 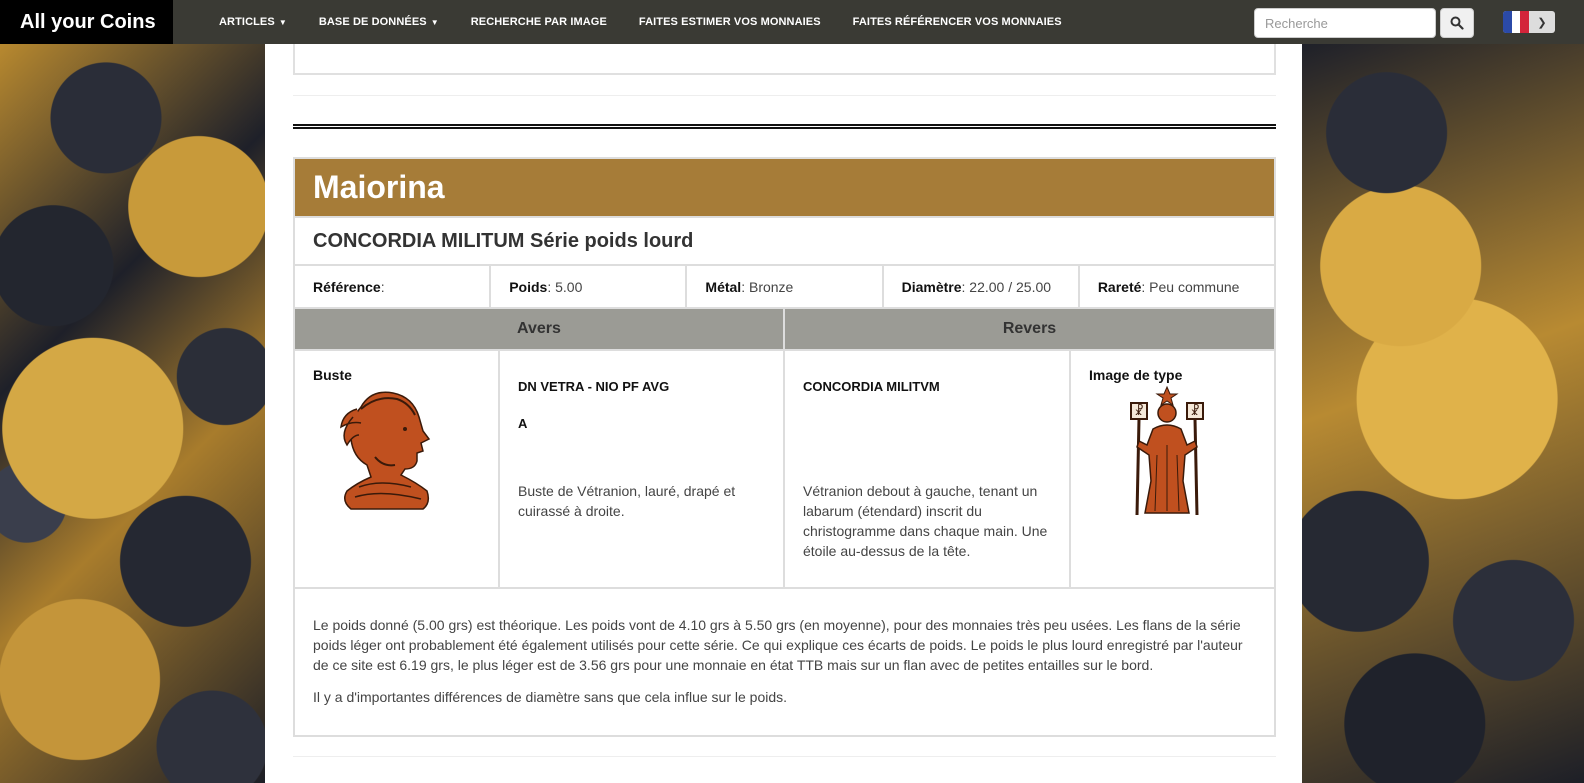 I want to click on nav-item-label: ARTICLES, so click(x=247, y=22).